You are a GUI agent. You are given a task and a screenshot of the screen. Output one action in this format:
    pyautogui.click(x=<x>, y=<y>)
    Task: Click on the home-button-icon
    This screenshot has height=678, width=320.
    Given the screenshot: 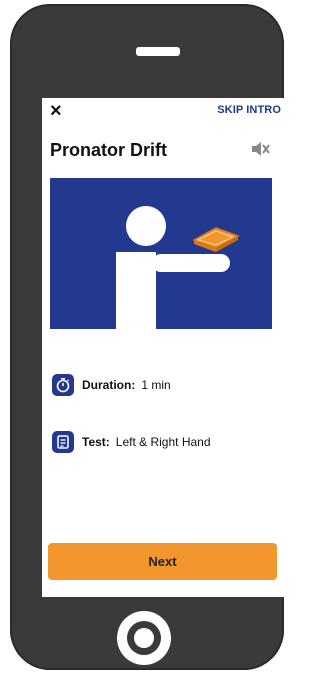 What is the action you would take?
    pyautogui.click(x=144, y=638)
    